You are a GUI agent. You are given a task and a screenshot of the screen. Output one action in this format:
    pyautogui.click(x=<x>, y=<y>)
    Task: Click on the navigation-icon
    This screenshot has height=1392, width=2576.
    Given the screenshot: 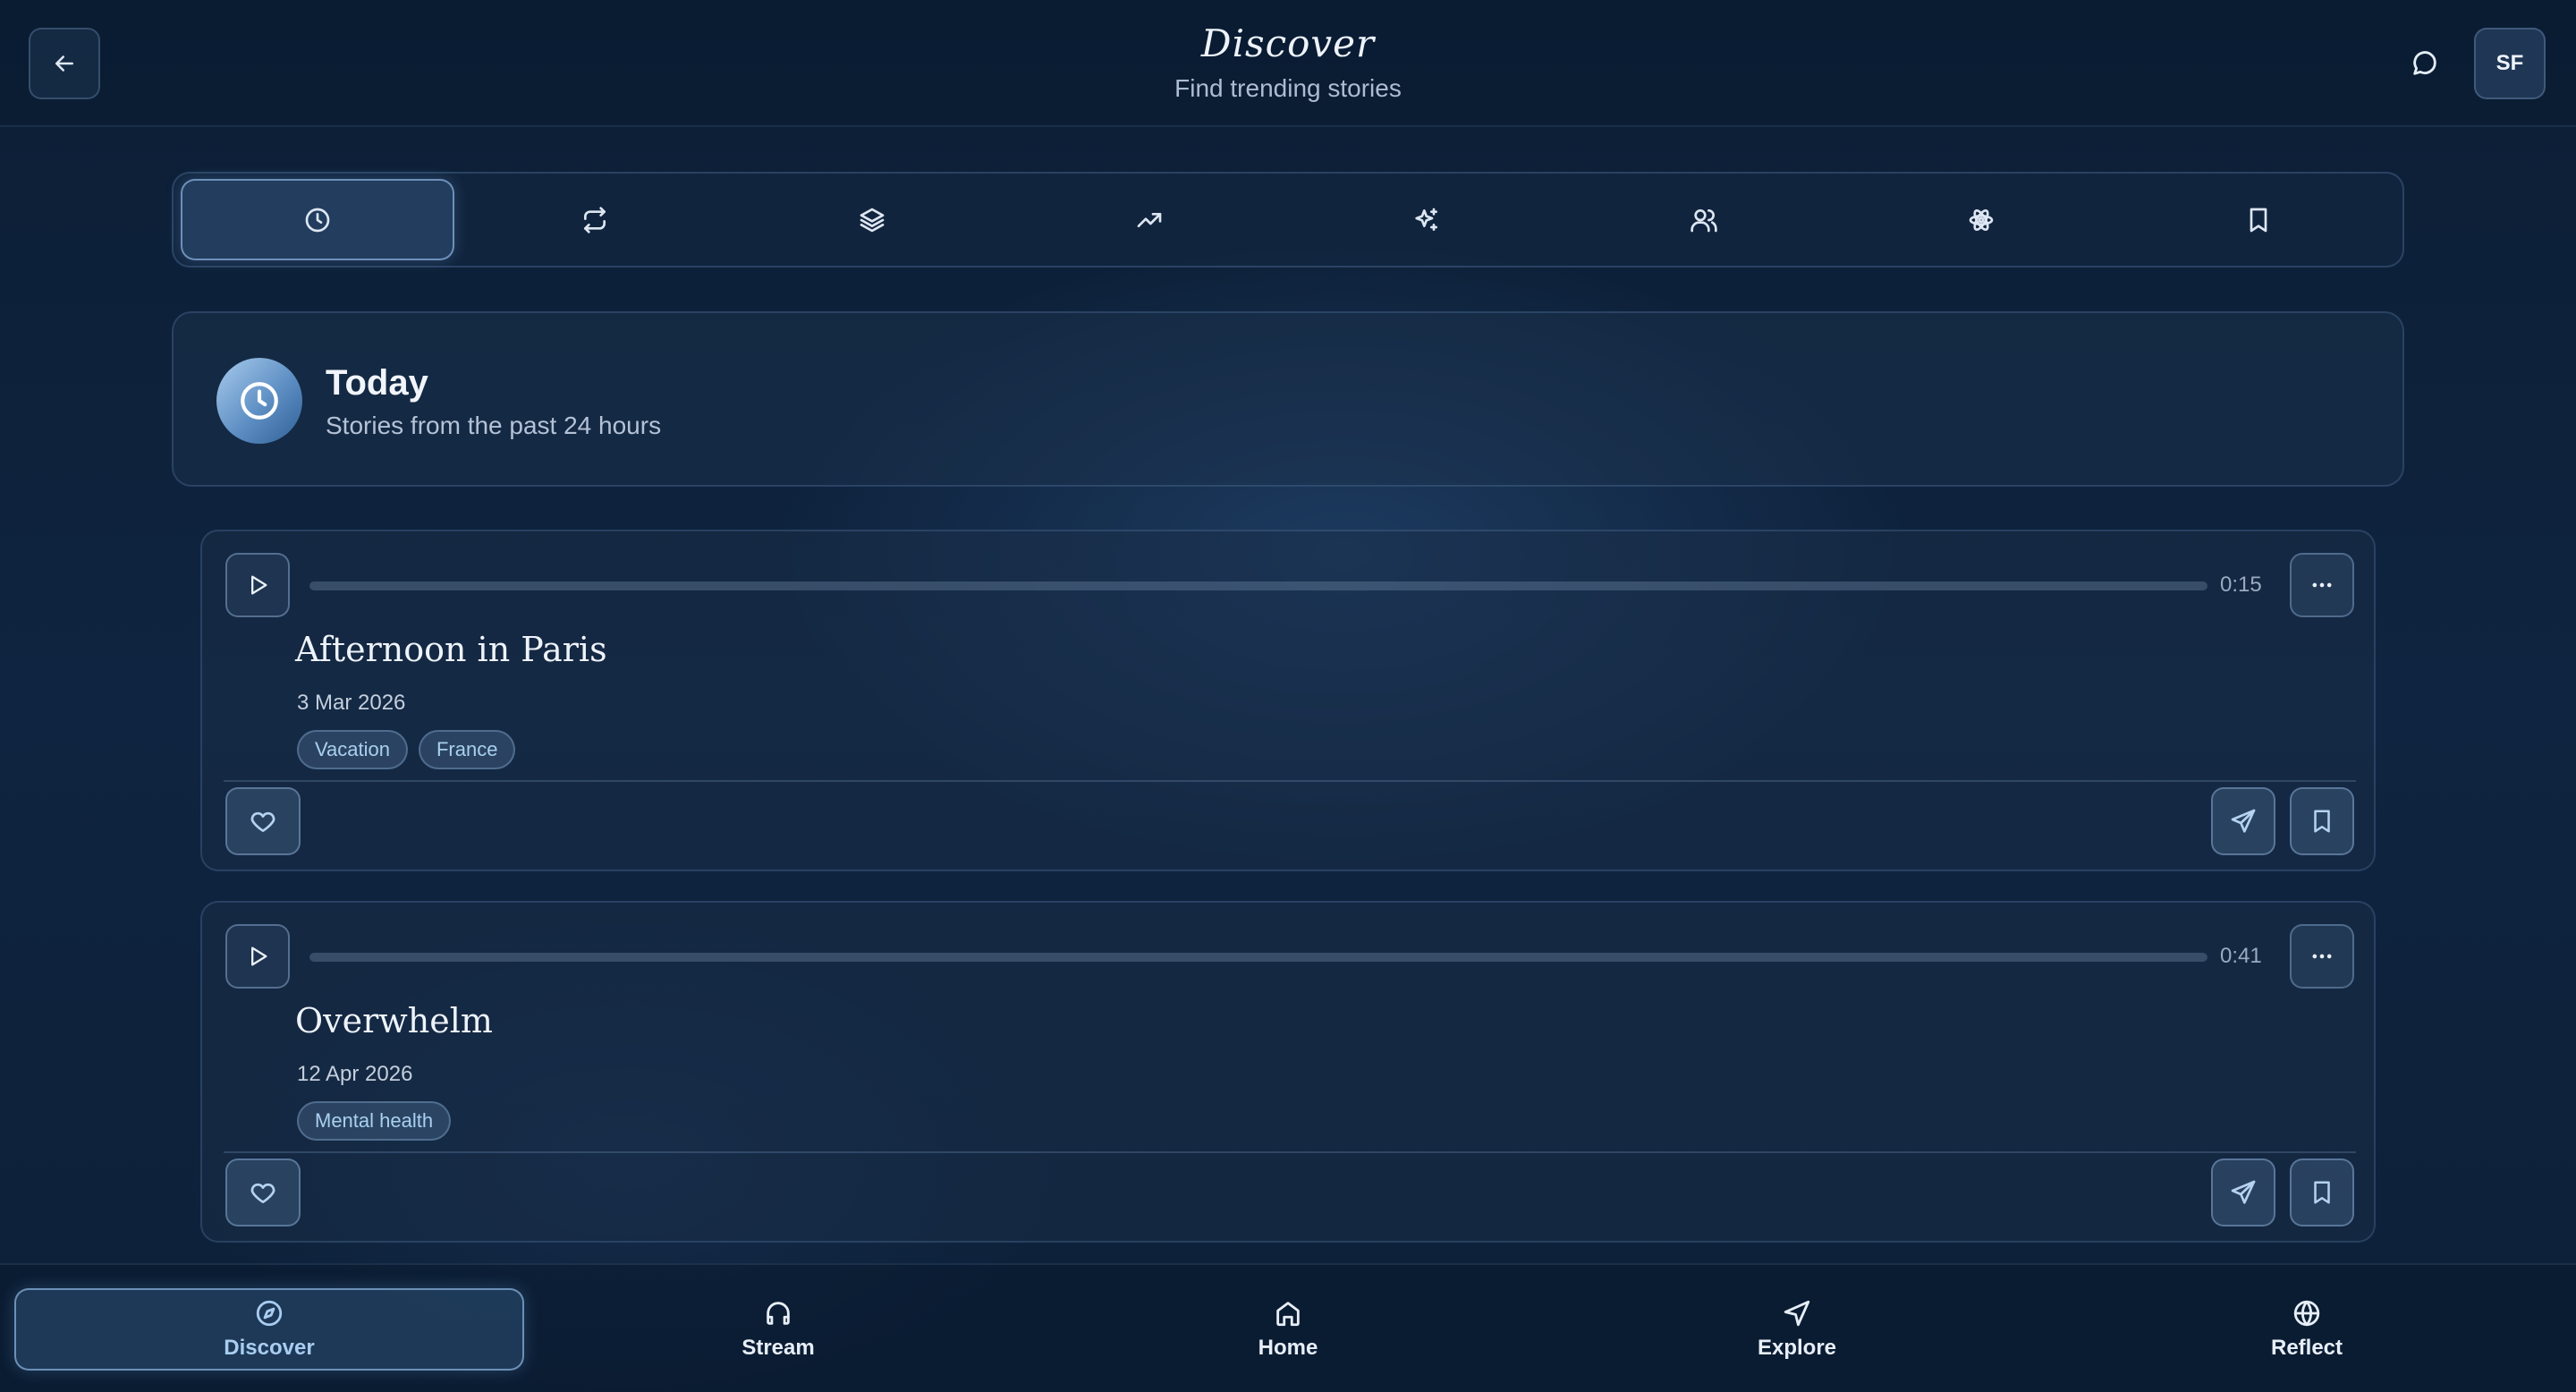 What is the action you would take?
    pyautogui.click(x=1797, y=1313)
    